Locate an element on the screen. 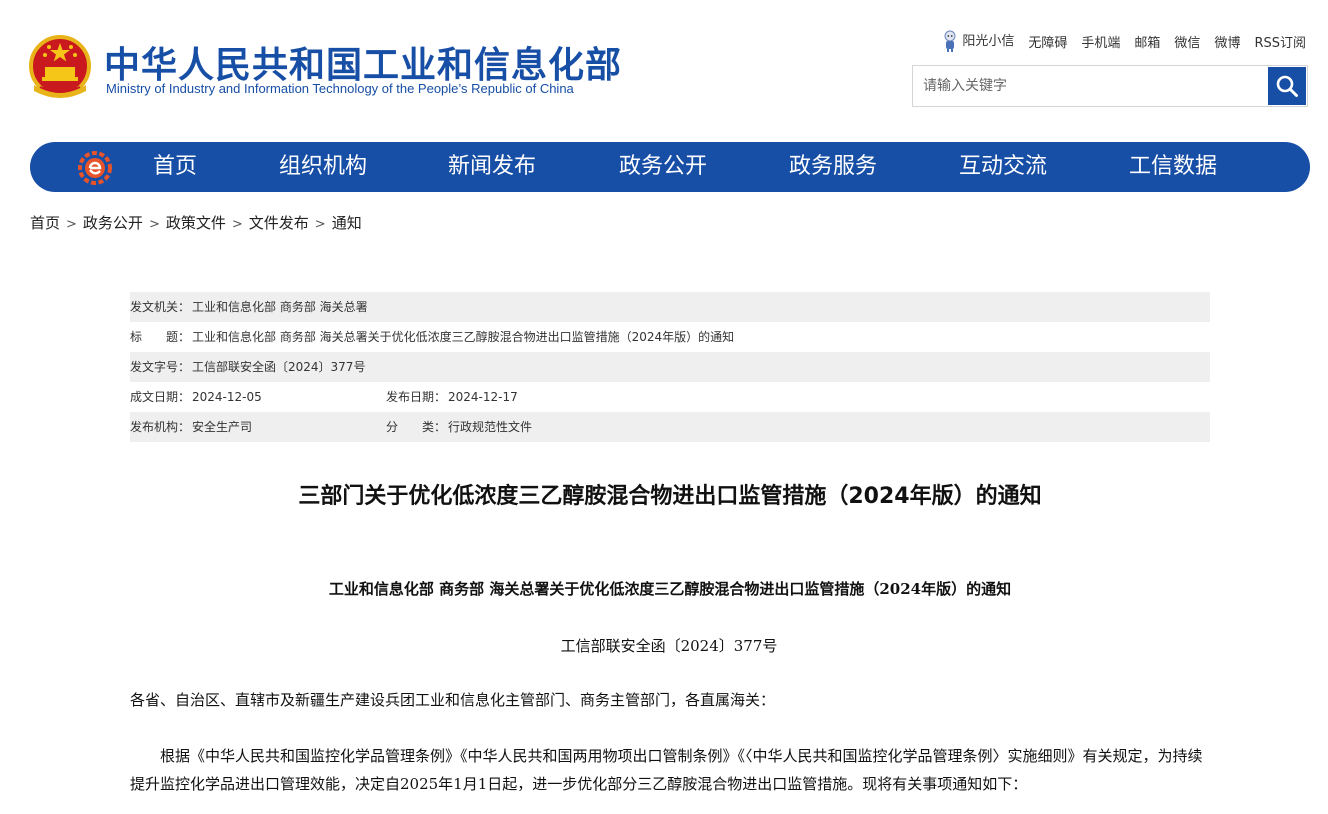 This screenshot has height=814, width=1328. document-number: 工信部联安全函〔2024〕377号 is located at coordinates (669, 646).